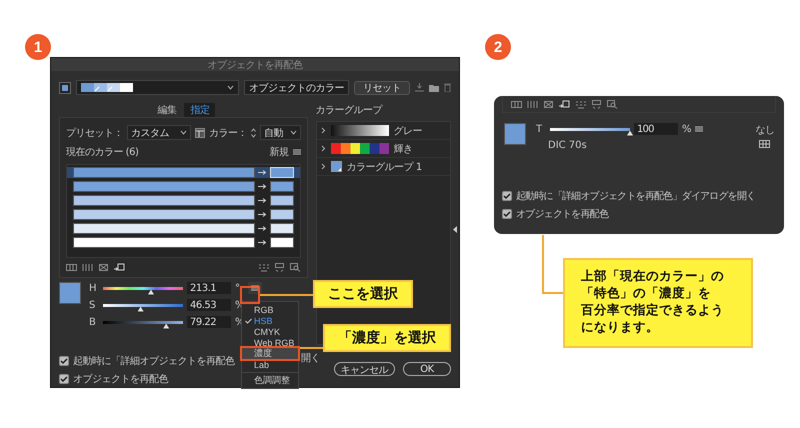  What do you see at coordinates (310, 358) in the screenshot?
I see `checkbox-label: 開く` at bounding box center [310, 358].